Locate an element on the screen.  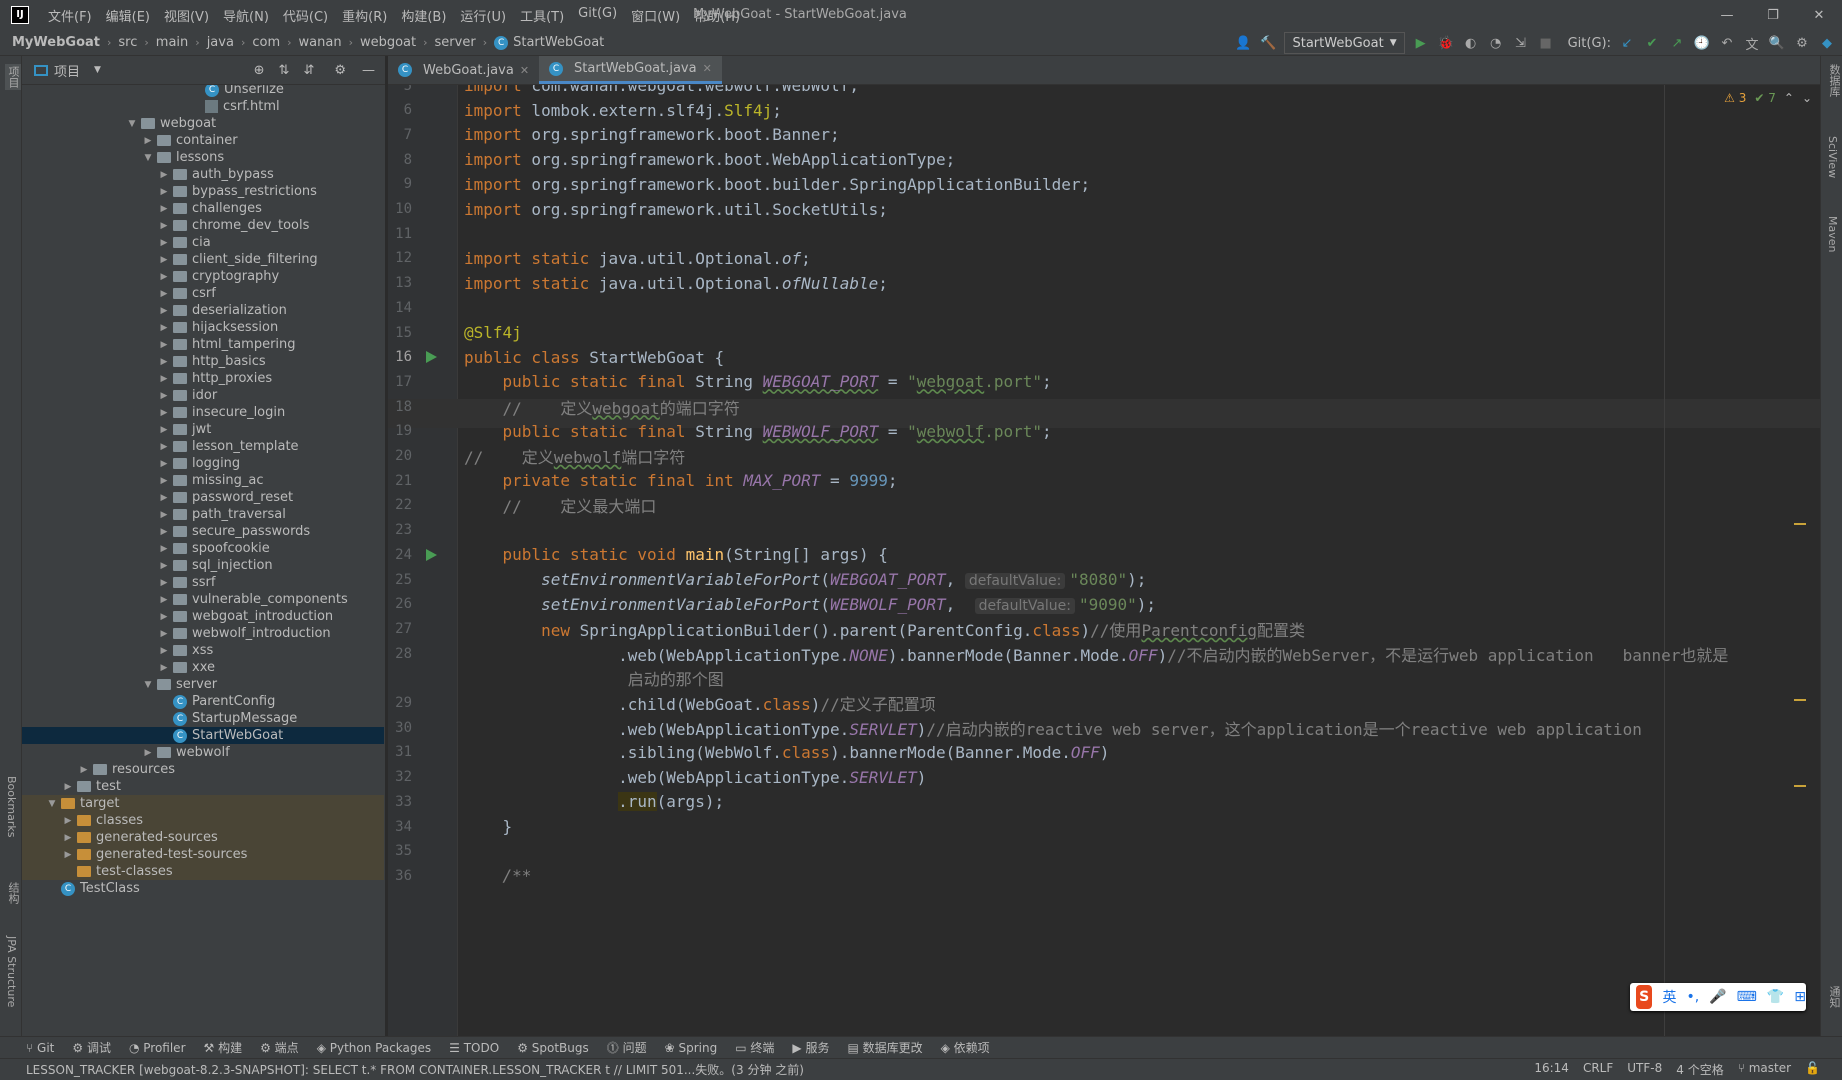
tree-item: ▶ path_traversal is located at coordinates (203, 514).